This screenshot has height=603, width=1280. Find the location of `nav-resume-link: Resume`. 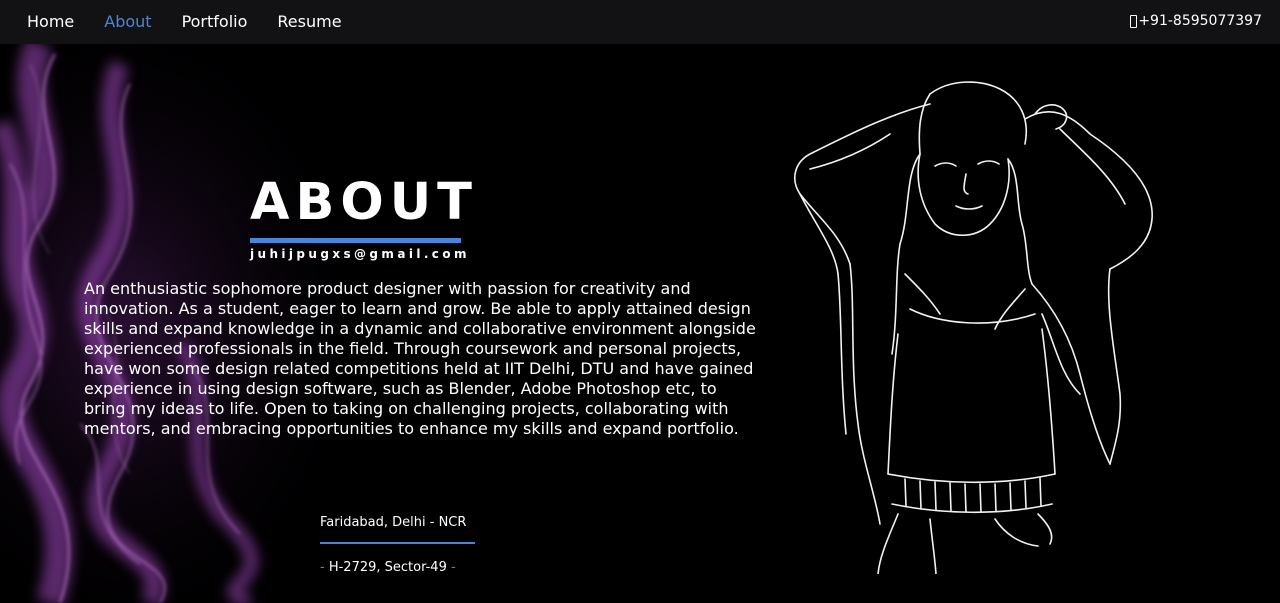

nav-resume-link: Resume is located at coordinates (309, 22).